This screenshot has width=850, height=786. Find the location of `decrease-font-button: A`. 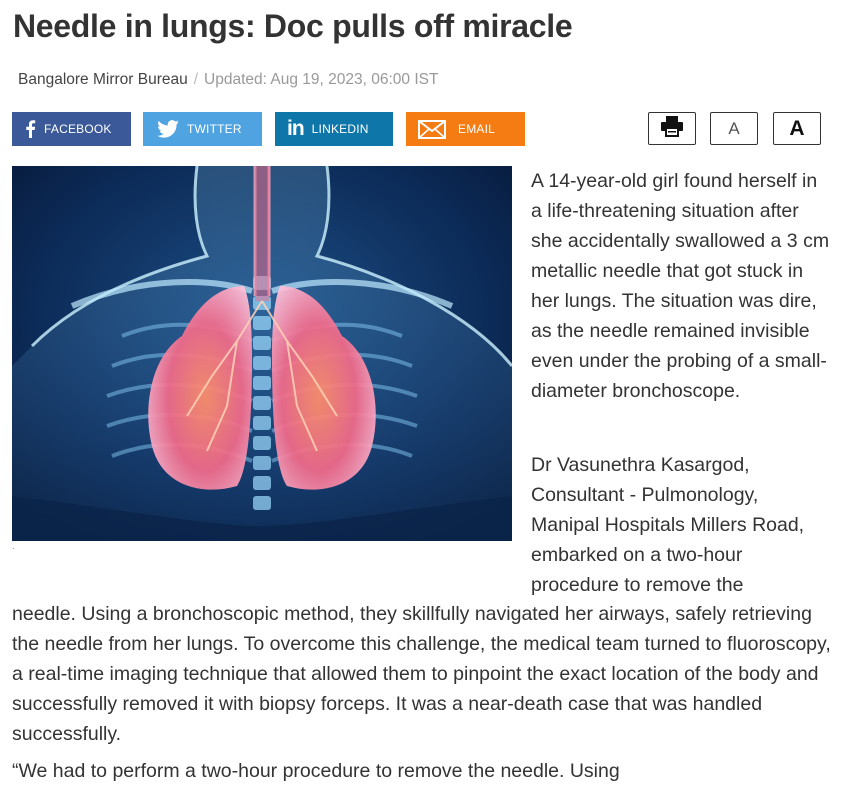

decrease-font-button: A is located at coordinates (734, 128).